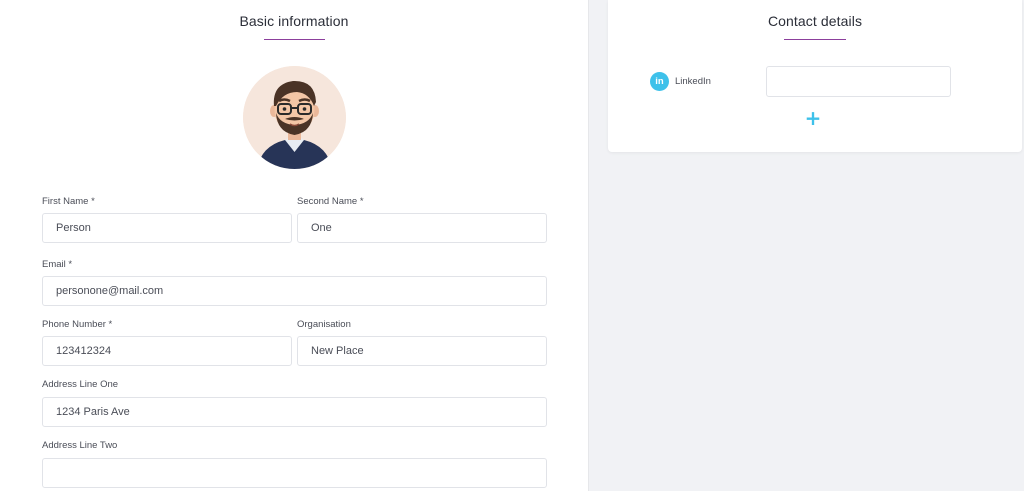 The image size is (1024, 491). I want to click on organisation-label: Organisation, so click(324, 324).